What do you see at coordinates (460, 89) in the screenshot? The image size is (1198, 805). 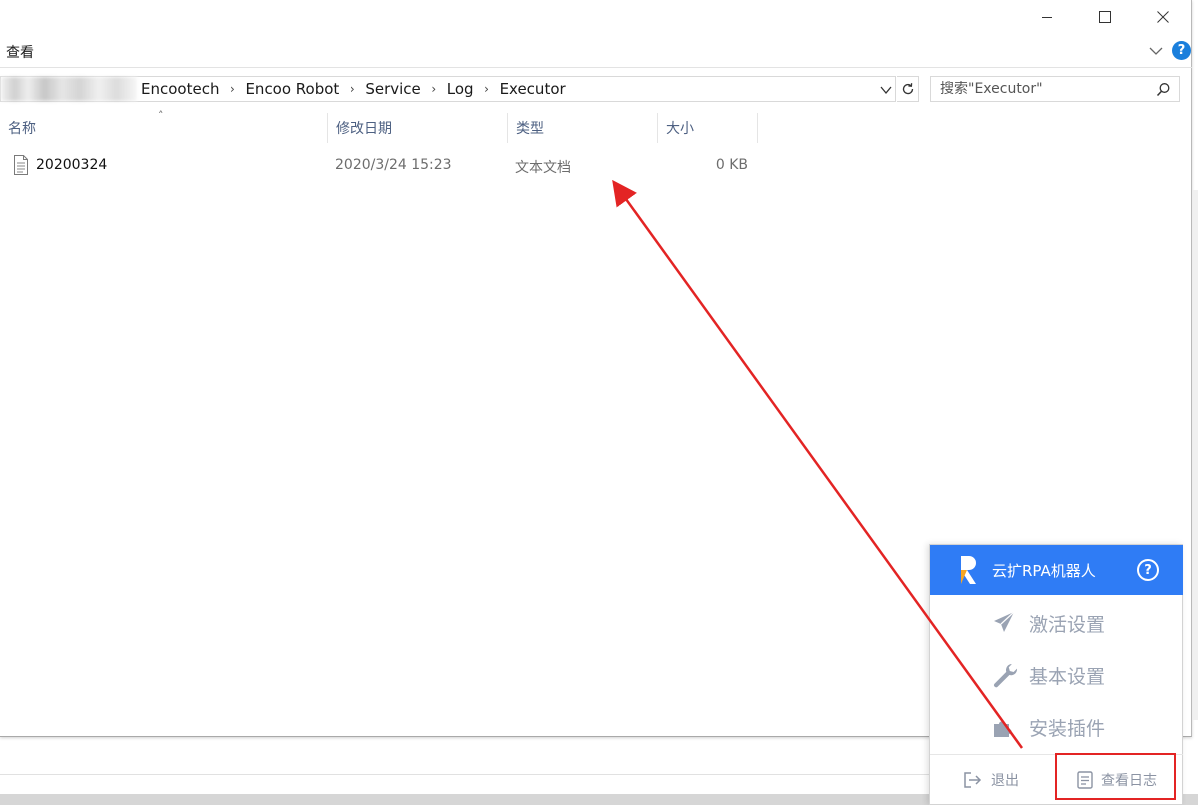 I see `breadcrumb-log: Log` at bounding box center [460, 89].